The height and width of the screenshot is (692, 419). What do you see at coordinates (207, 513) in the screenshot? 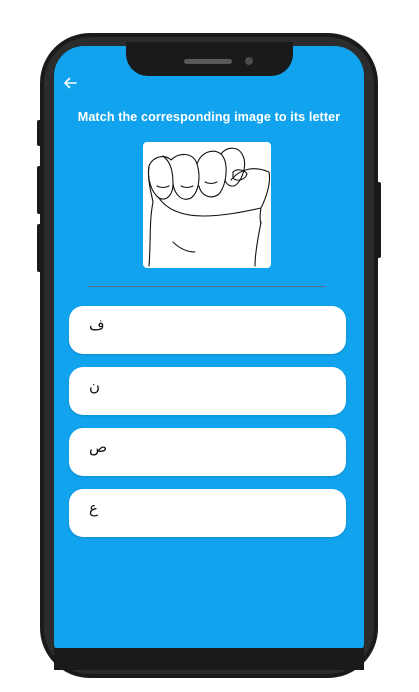
I see `answer-option: ع` at bounding box center [207, 513].